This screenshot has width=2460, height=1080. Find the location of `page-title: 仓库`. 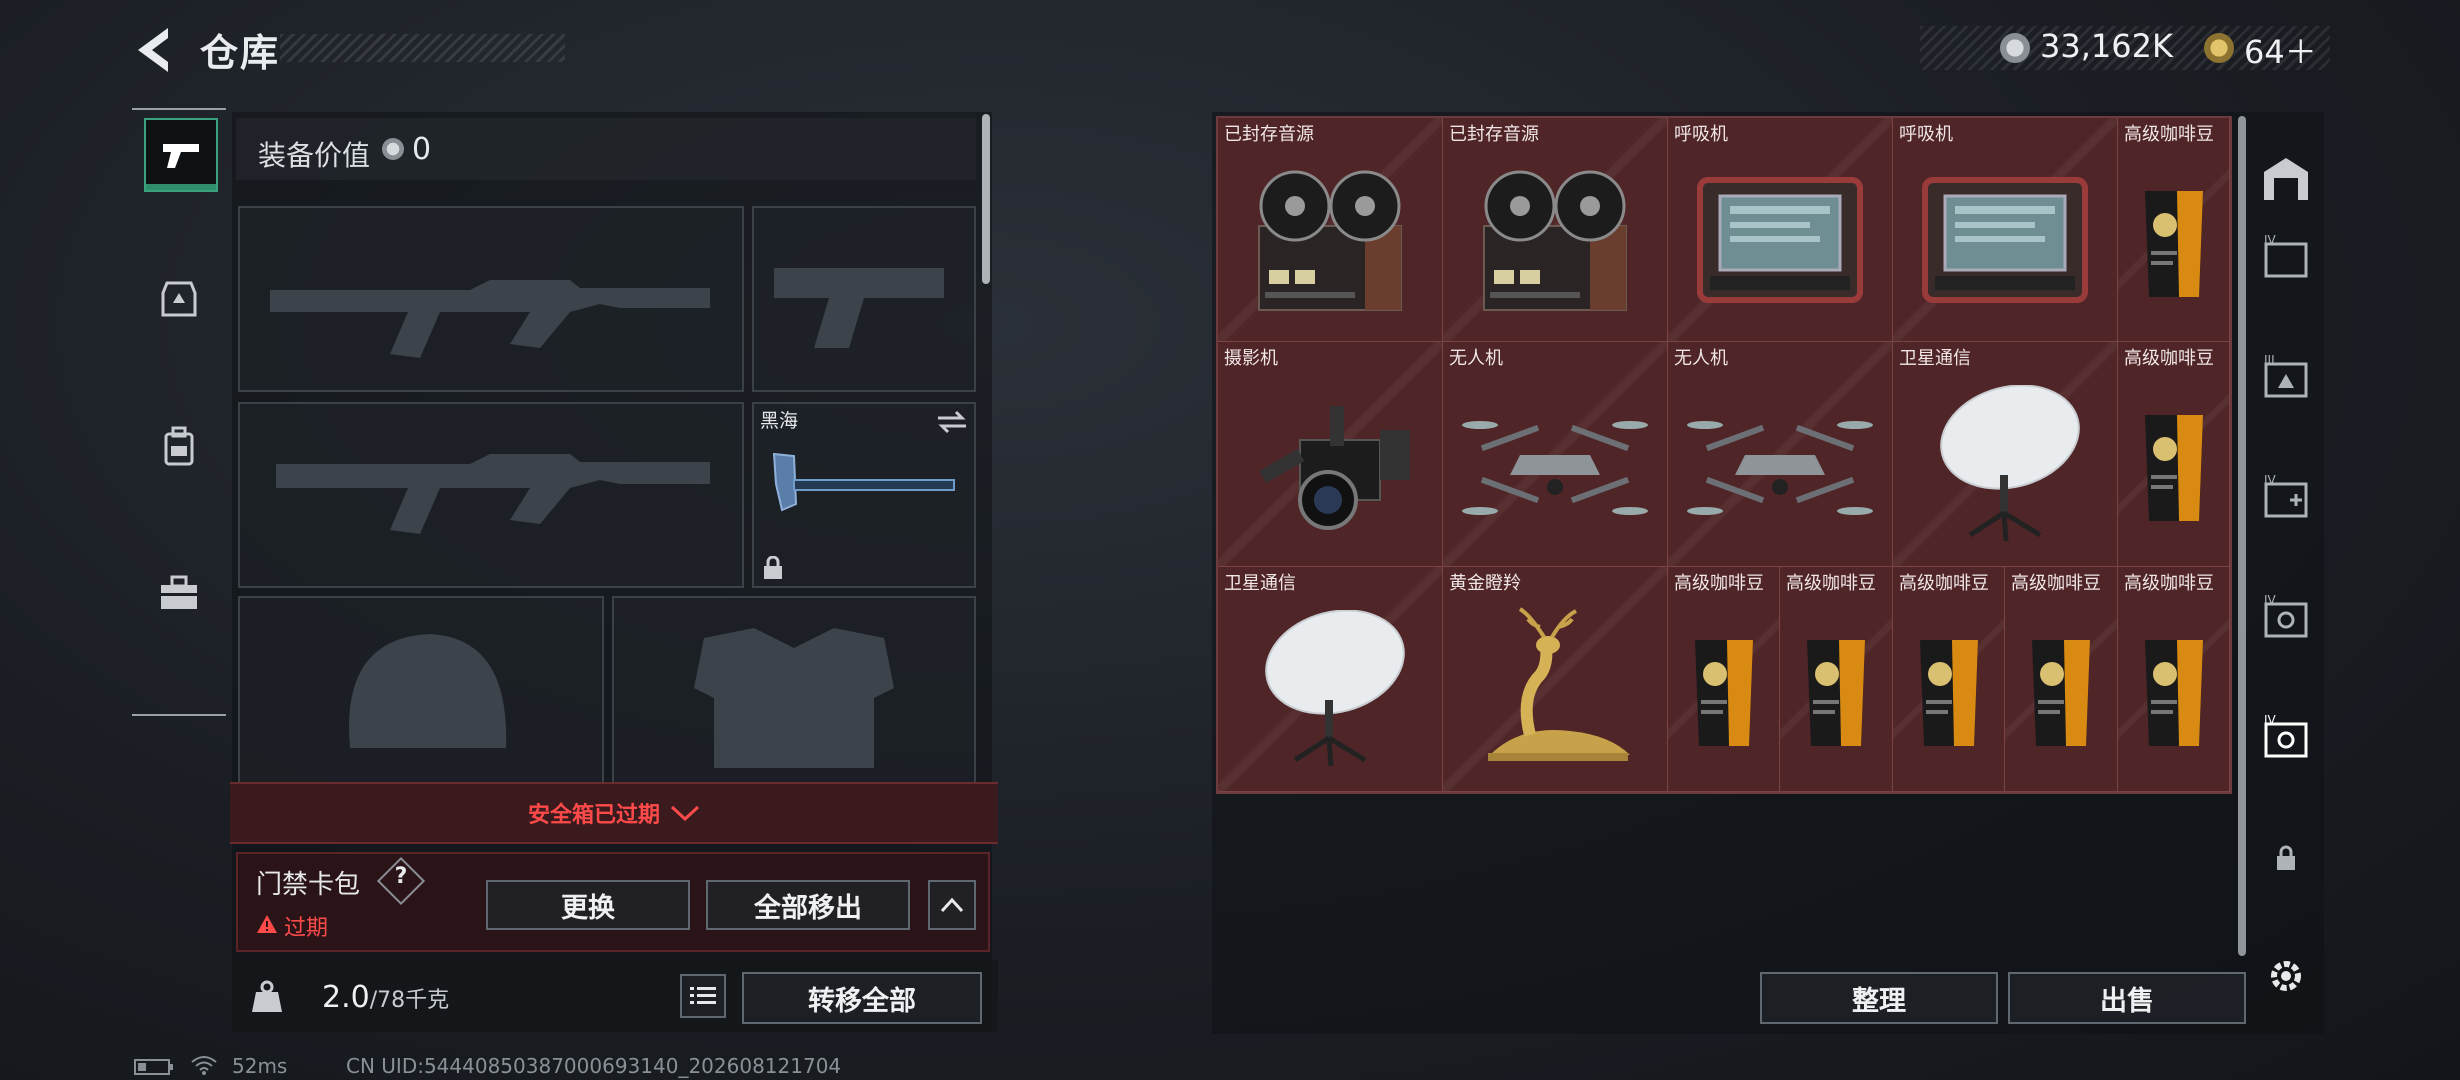

page-title: 仓库 is located at coordinates (240, 53).